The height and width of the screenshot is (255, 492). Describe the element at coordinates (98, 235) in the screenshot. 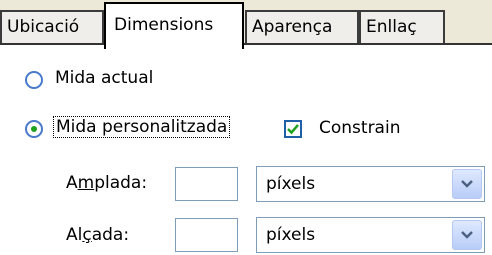

I see `alcada-label: Alçada:` at that location.